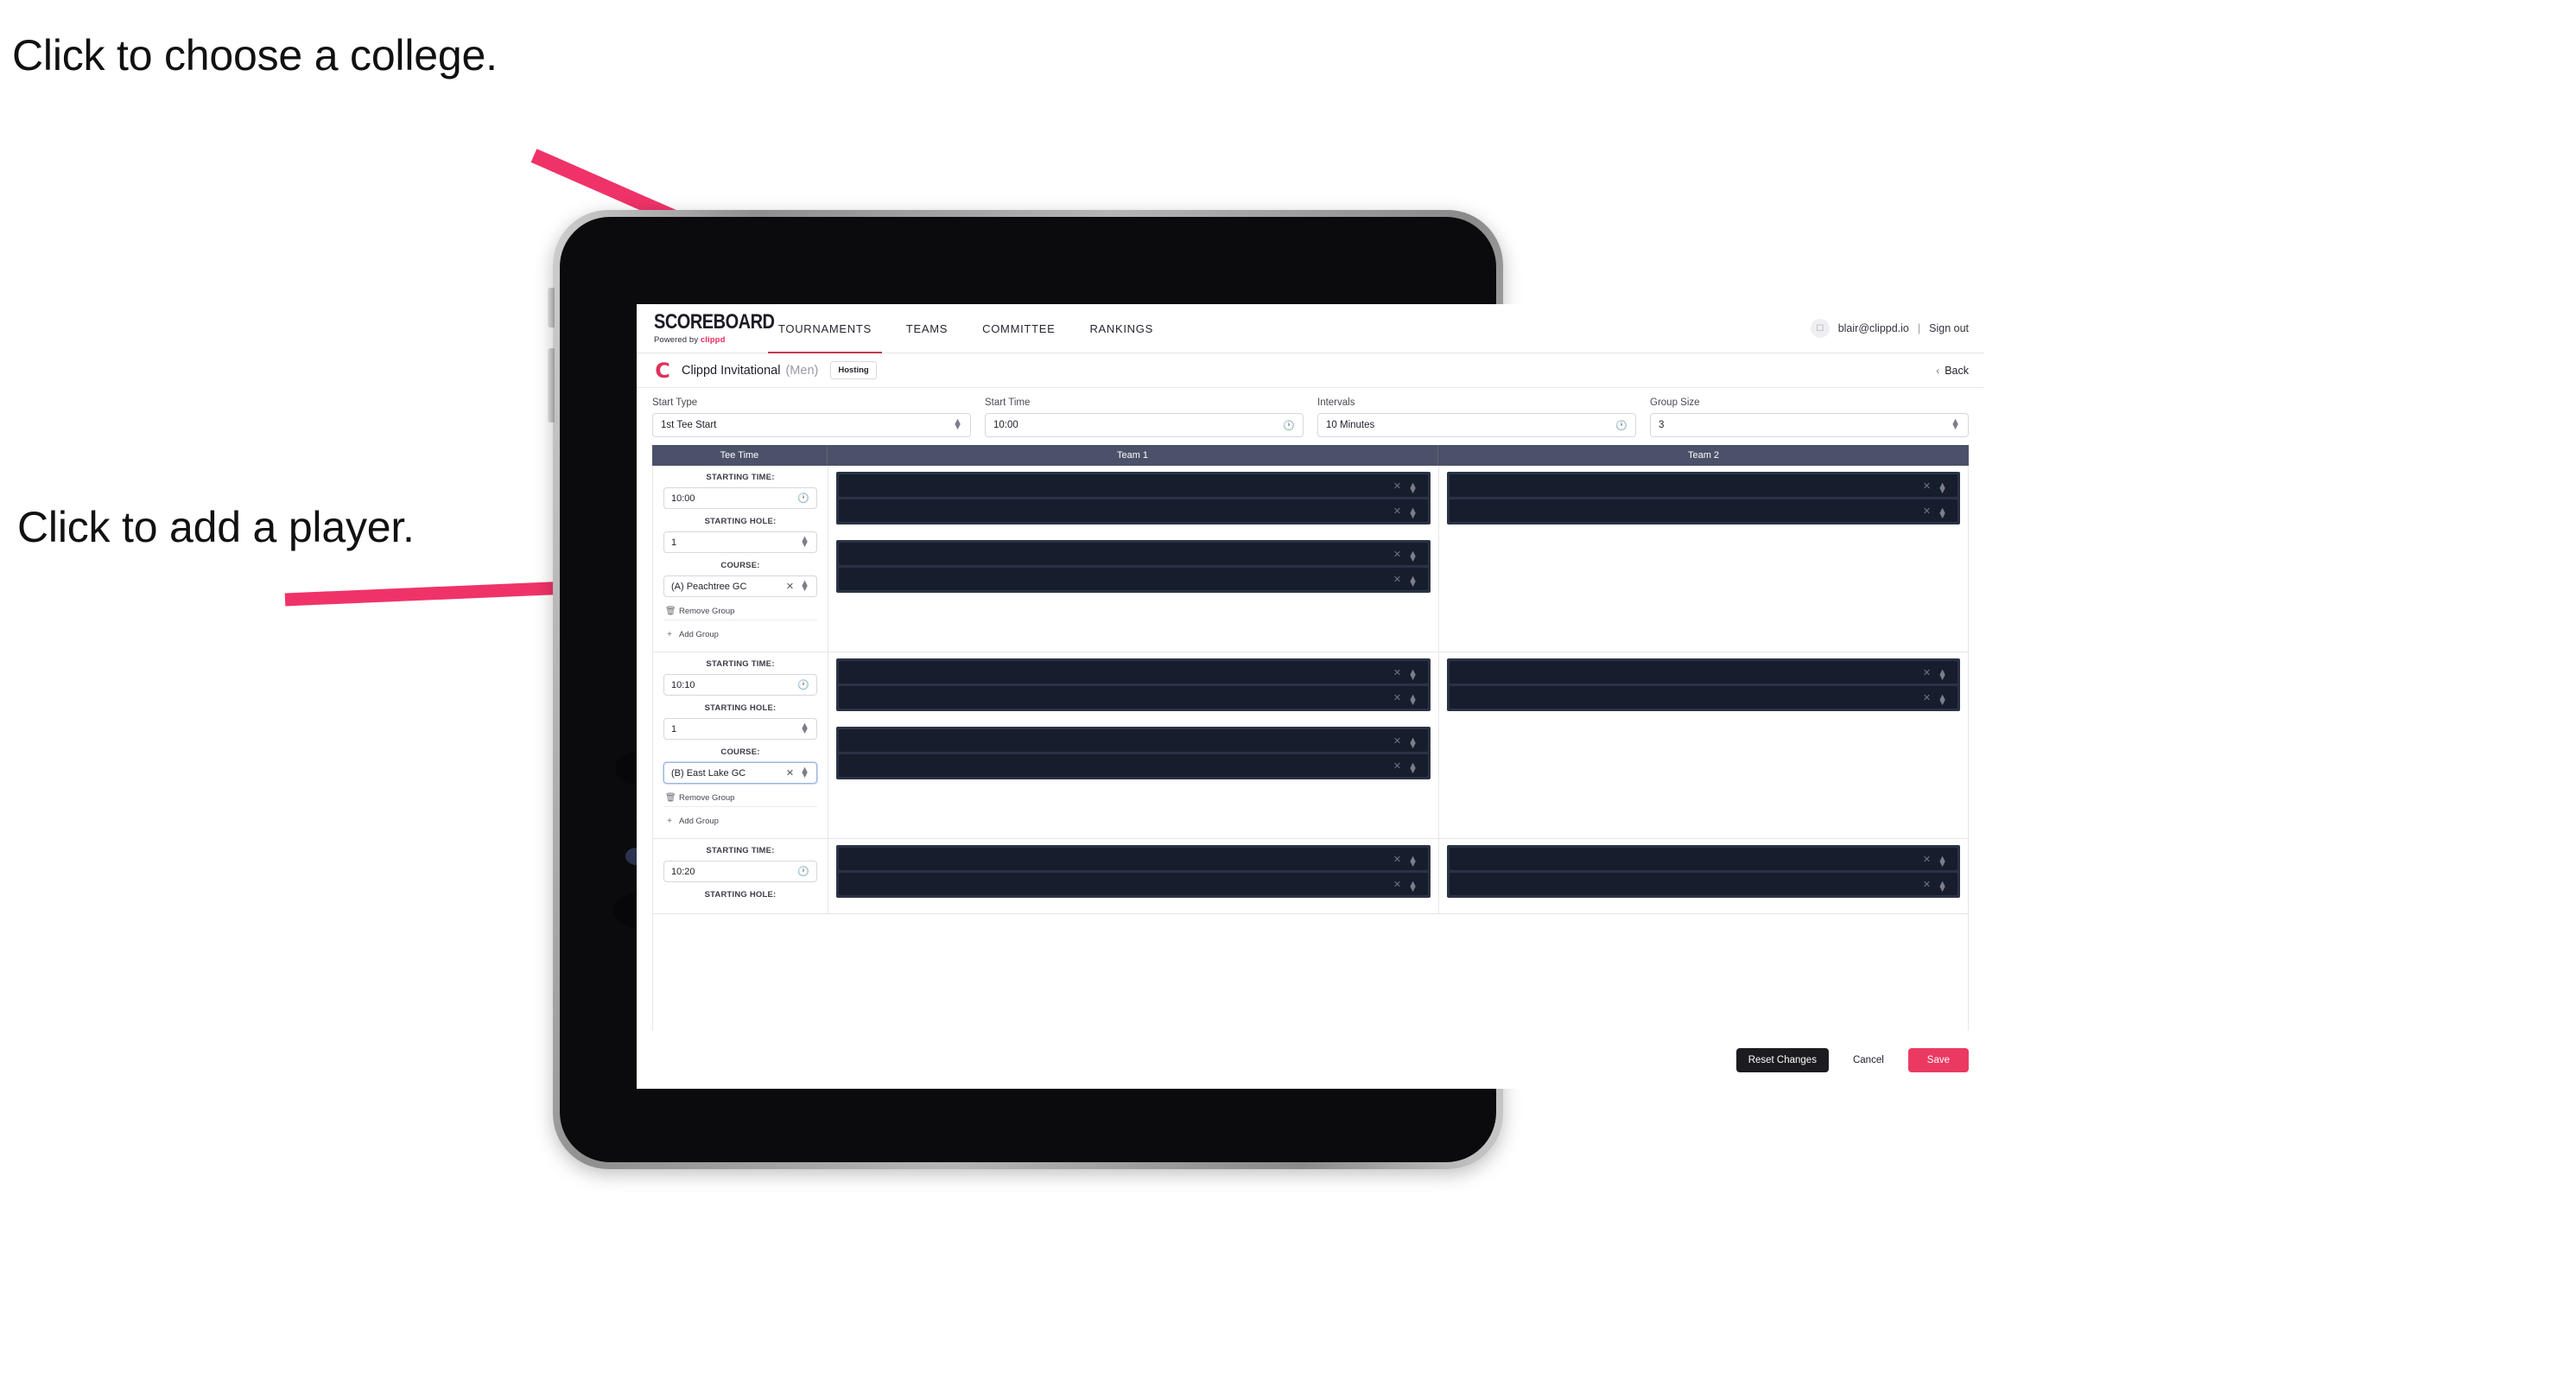 Image resolution: width=2576 pixels, height=1386 pixels. I want to click on sign-out-link: Sign out, so click(1949, 328).